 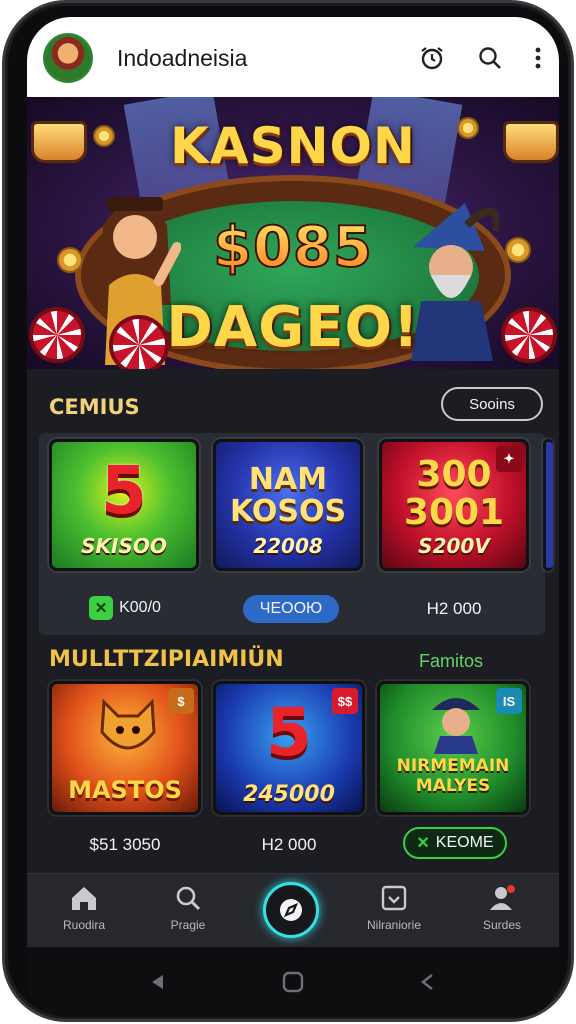 What do you see at coordinates (423, 843) in the screenshot?
I see `ticket-icon: ✕` at bounding box center [423, 843].